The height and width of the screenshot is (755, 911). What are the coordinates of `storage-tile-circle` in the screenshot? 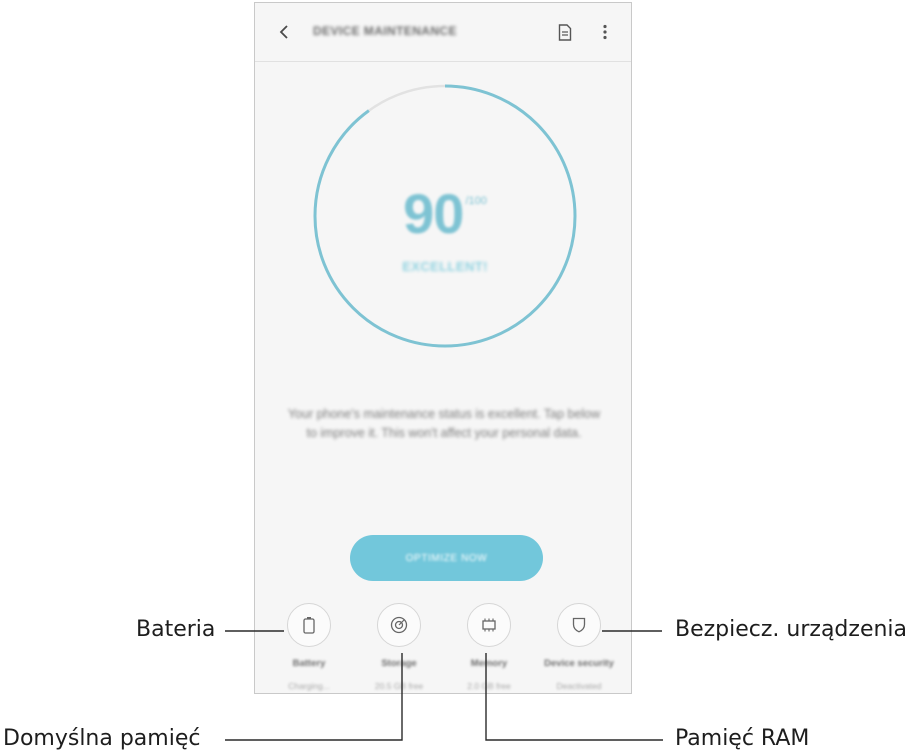 It's located at (399, 625).